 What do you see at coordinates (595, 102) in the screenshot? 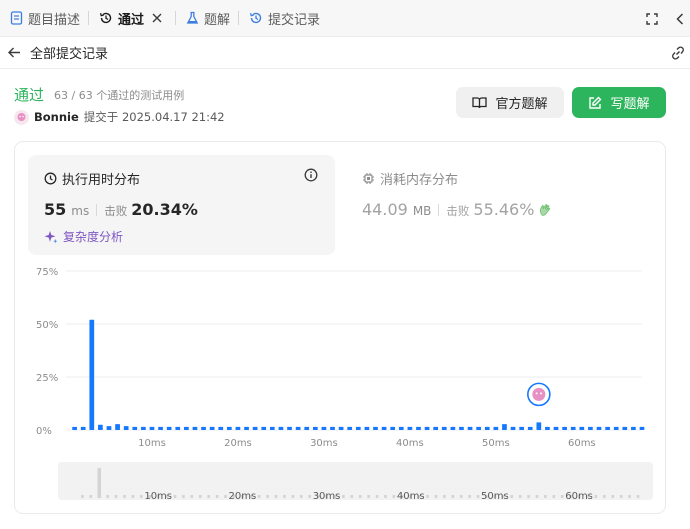
I see `edit-icon` at bounding box center [595, 102].